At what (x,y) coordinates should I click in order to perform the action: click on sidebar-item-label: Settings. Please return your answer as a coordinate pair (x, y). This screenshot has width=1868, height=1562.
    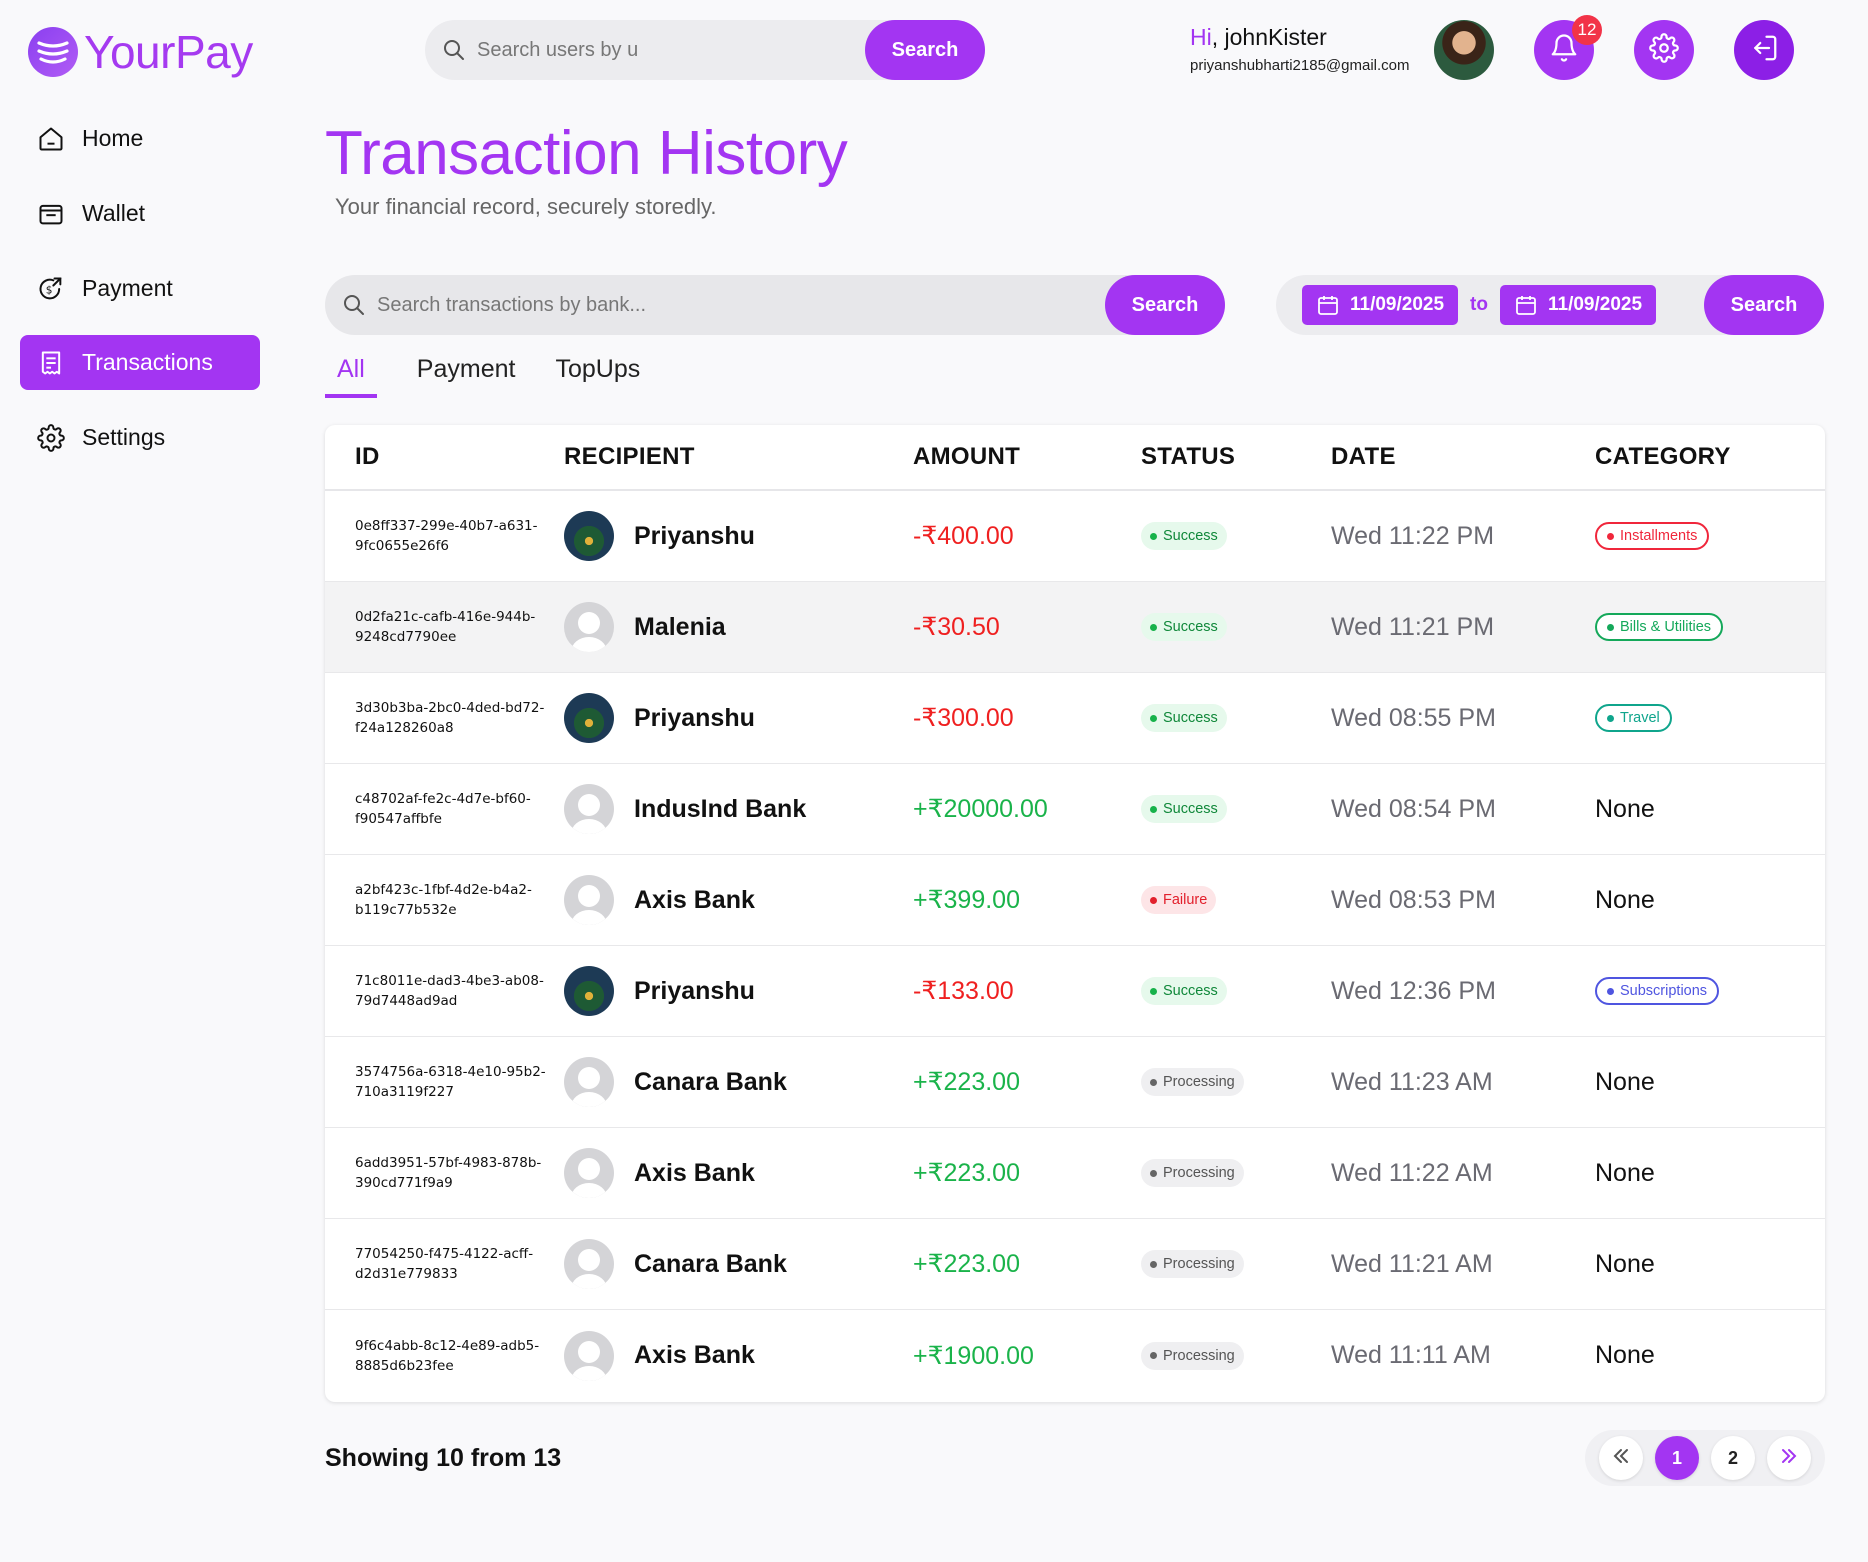
    Looking at the image, I should click on (124, 437).